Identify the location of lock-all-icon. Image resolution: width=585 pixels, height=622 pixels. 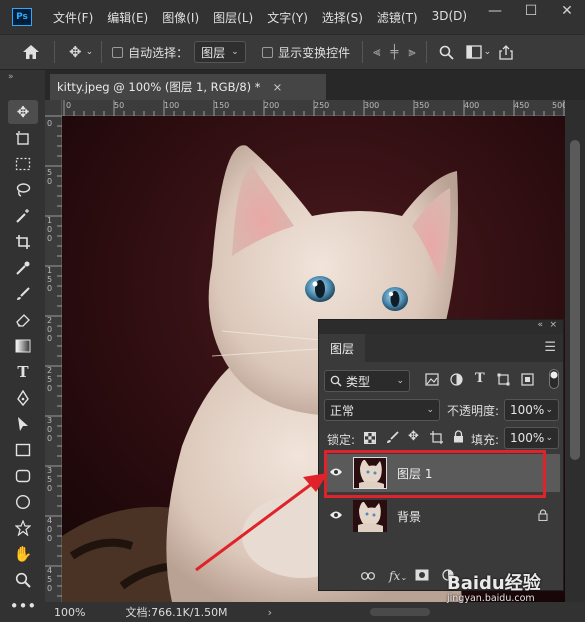
(458, 438).